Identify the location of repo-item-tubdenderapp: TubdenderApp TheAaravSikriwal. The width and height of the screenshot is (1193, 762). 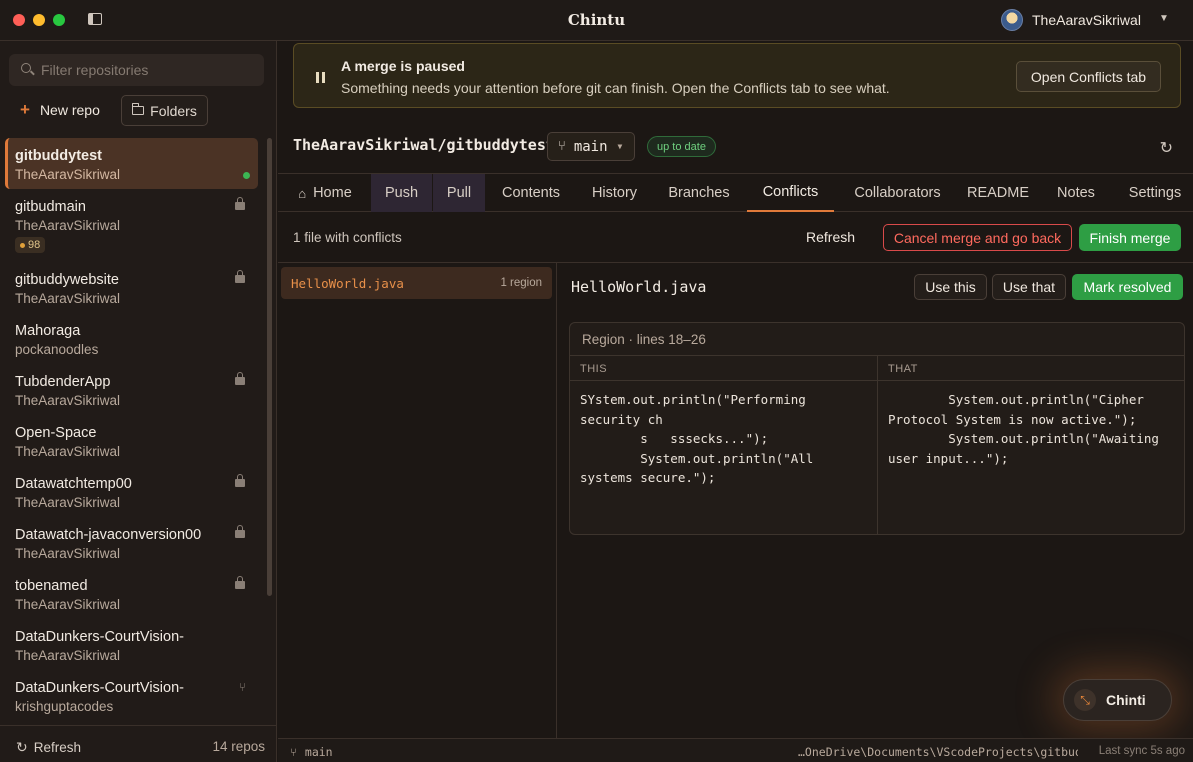
(131, 389).